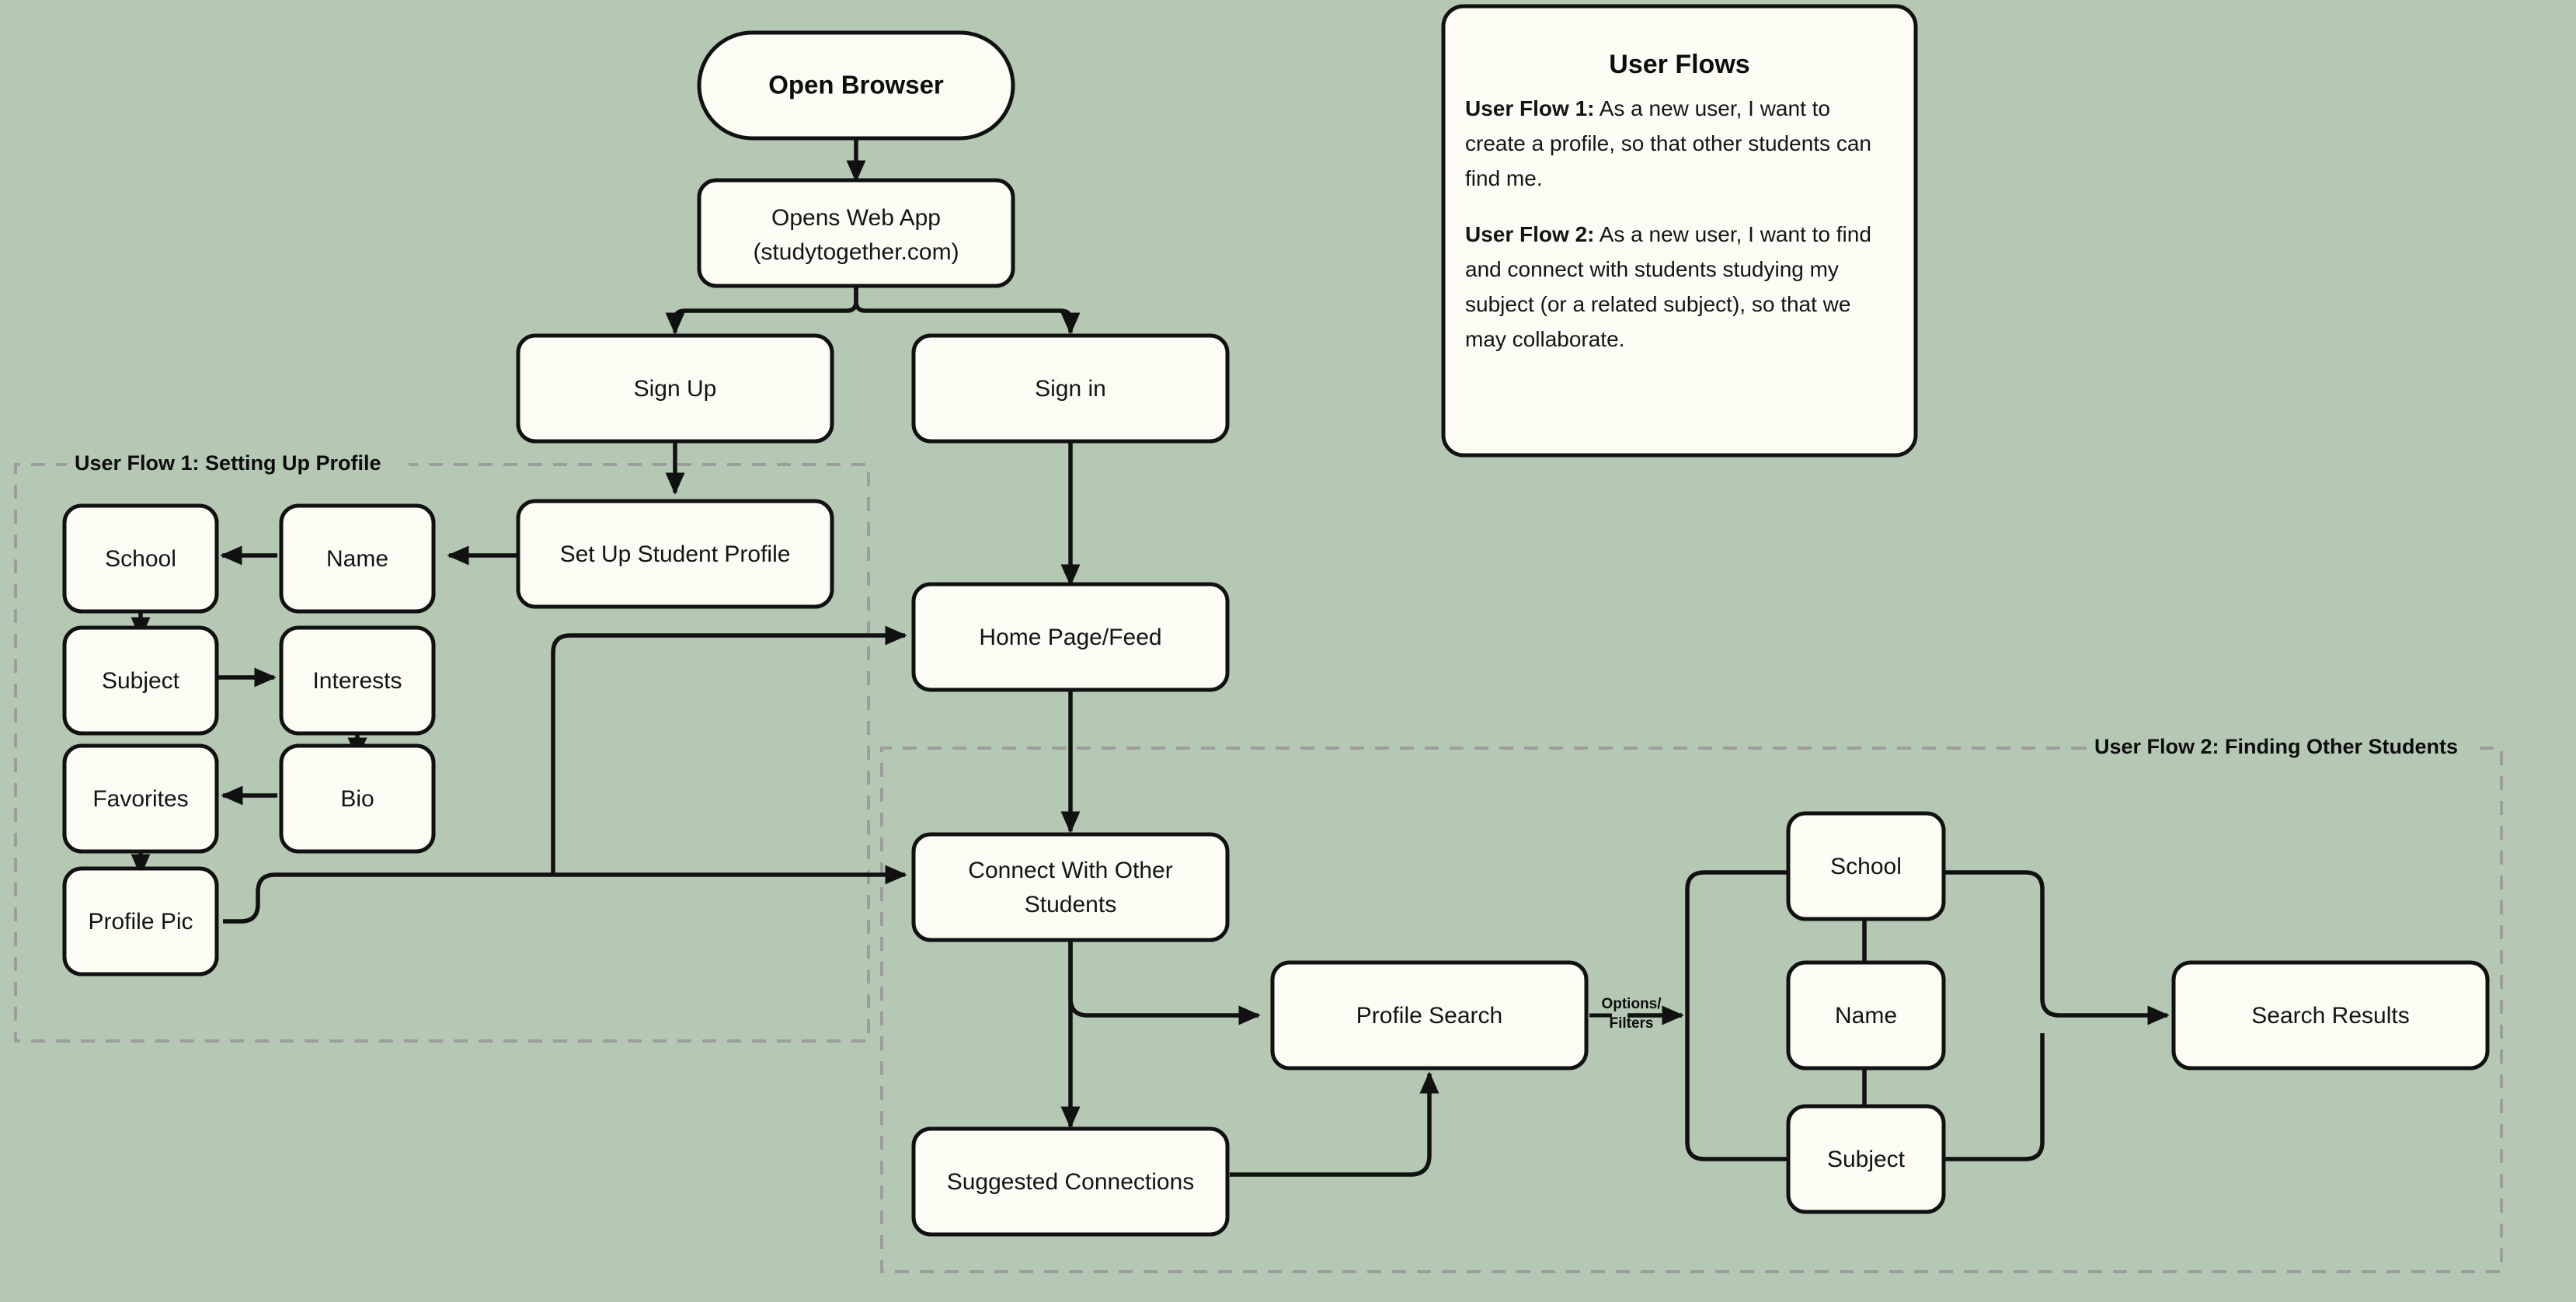 The image size is (2576, 1302). I want to click on node-set-up-student-profile-label: Set Up Student Profile, so click(676, 554).